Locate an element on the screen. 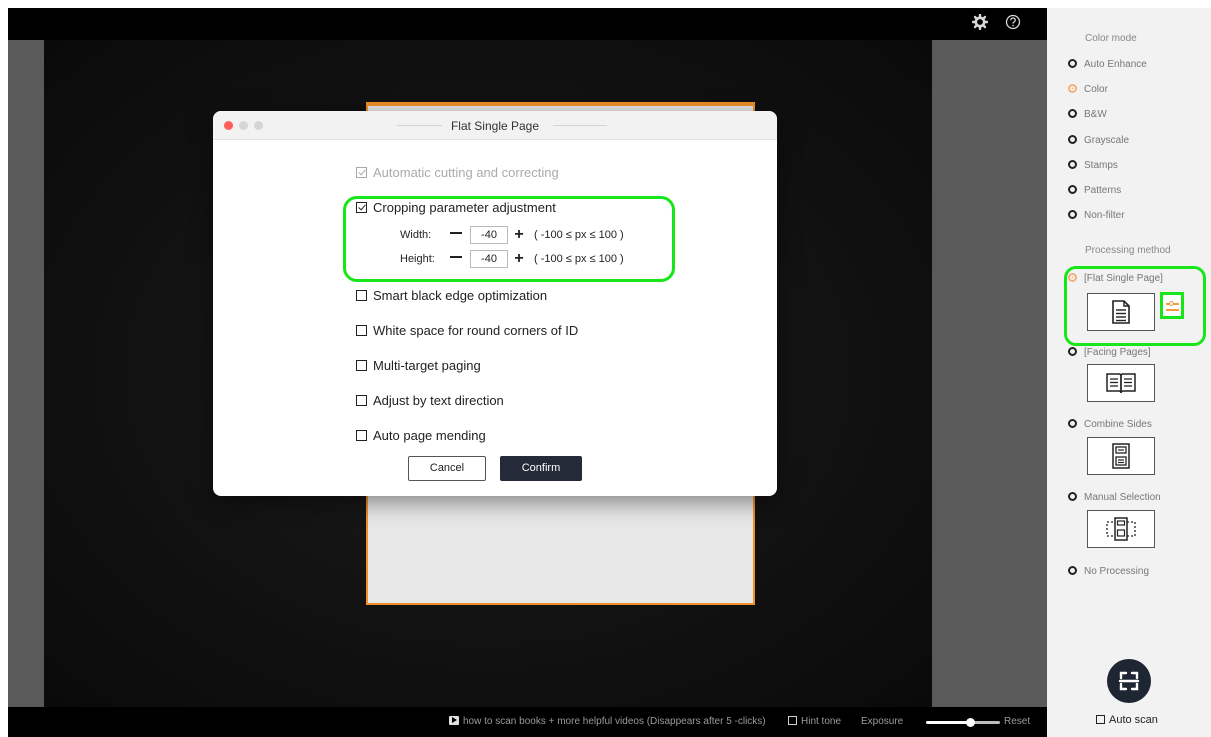 Image resolution: width=1211 pixels, height=737 pixels. color-mode-bw: B&W is located at coordinates (1087, 115).